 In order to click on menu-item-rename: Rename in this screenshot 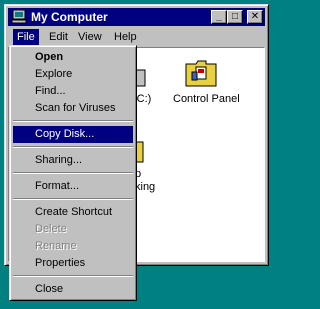, I will do `click(56, 246)`.